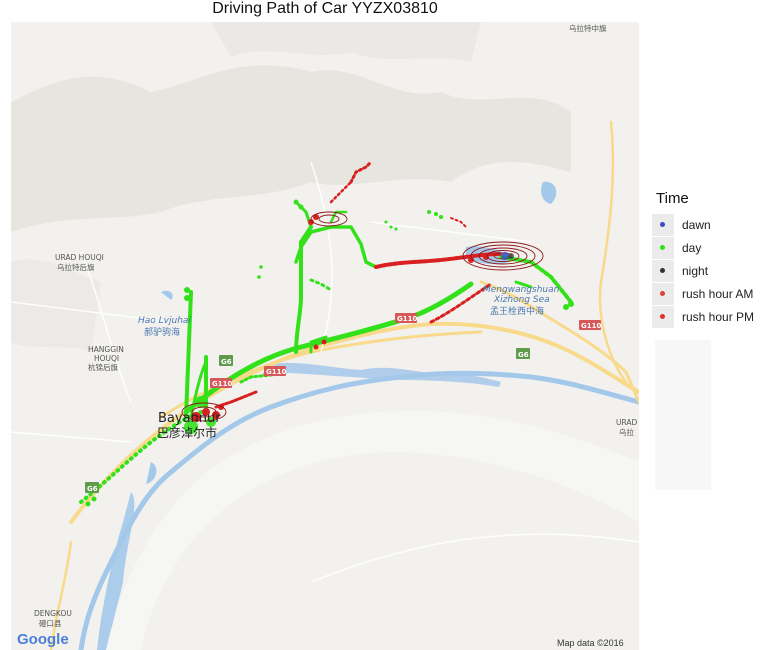 This screenshot has height=650, width=763. Describe the element at coordinates (663, 316) in the screenshot. I see `legend-key-rush-pm` at that location.